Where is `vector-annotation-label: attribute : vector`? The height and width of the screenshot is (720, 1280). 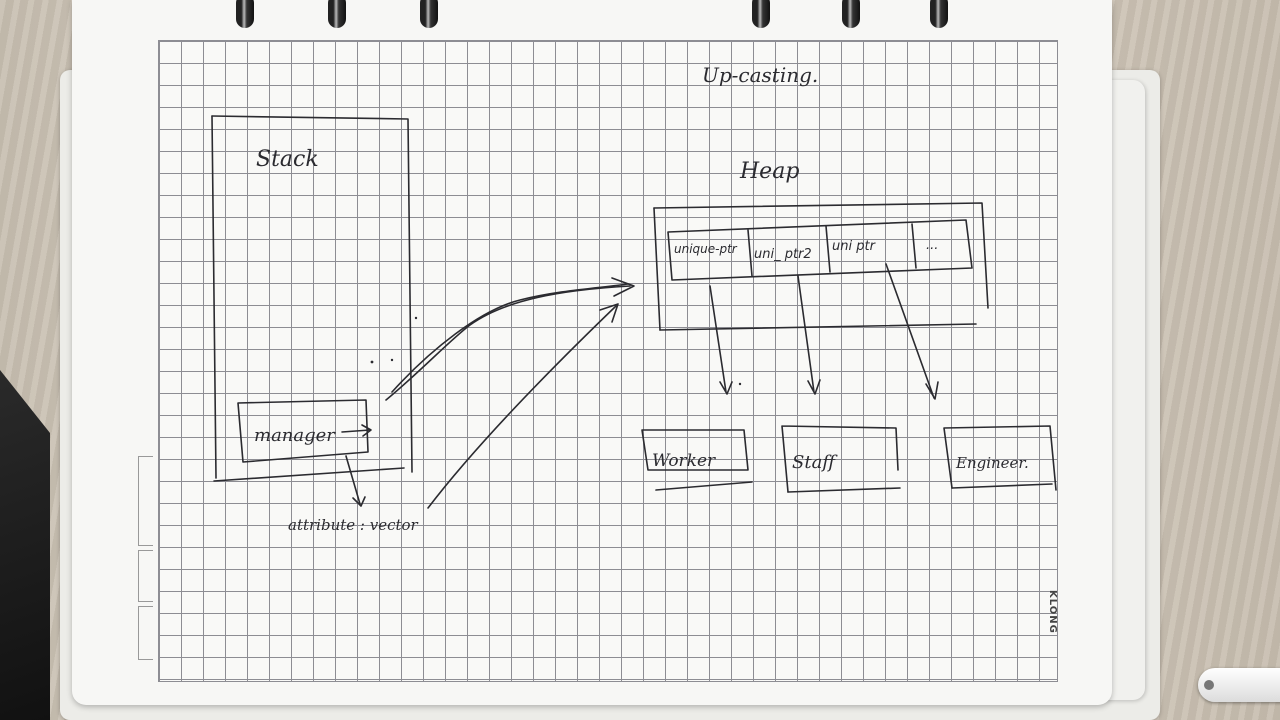
vector-annotation-label: attribute : vector is located at coordinates (353, 525).